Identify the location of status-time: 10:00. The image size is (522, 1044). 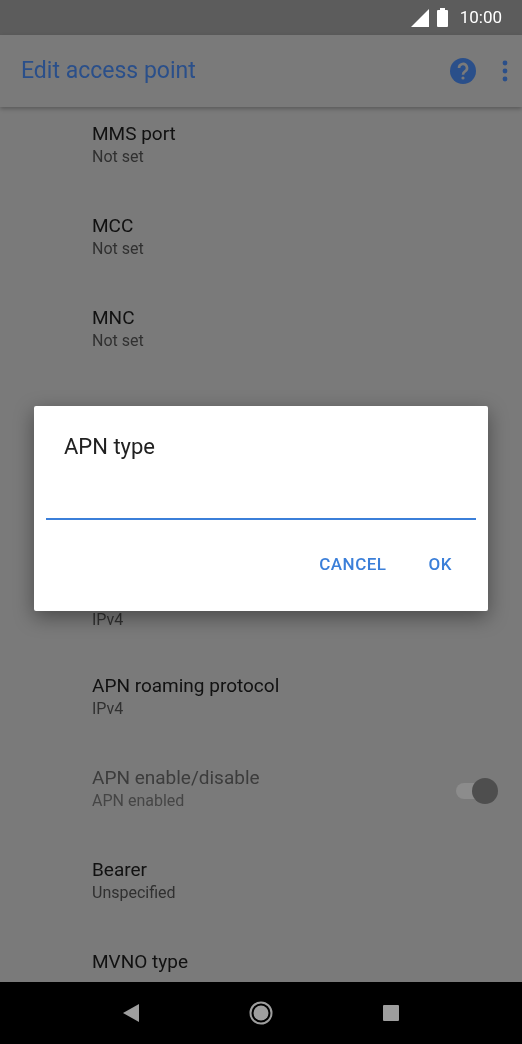
(480, 17).